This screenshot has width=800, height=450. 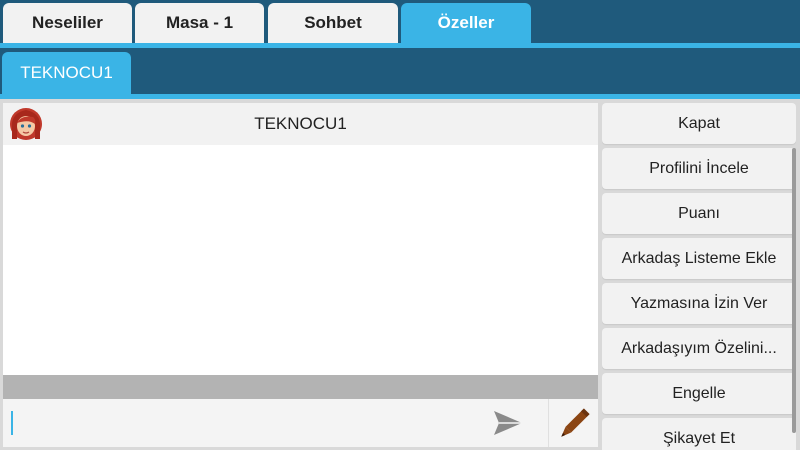 What do you see at coordinates (400, 71) in the screenshot?
I see `private-chat-tab-bar: TEKNOCU1` at bounding box center [400, 71].